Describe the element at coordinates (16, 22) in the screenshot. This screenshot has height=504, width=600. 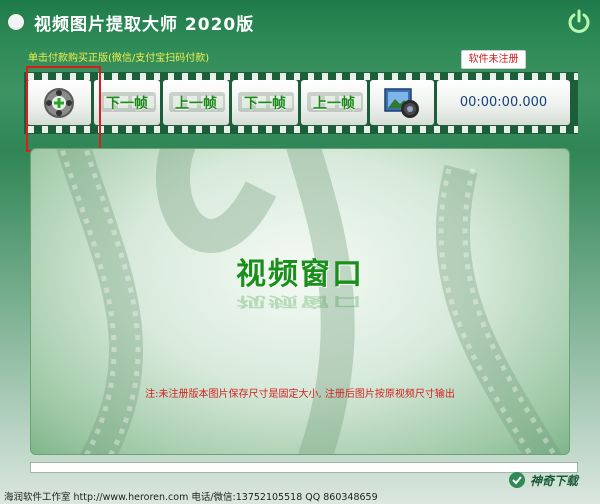
I see `app-icon` at that location.